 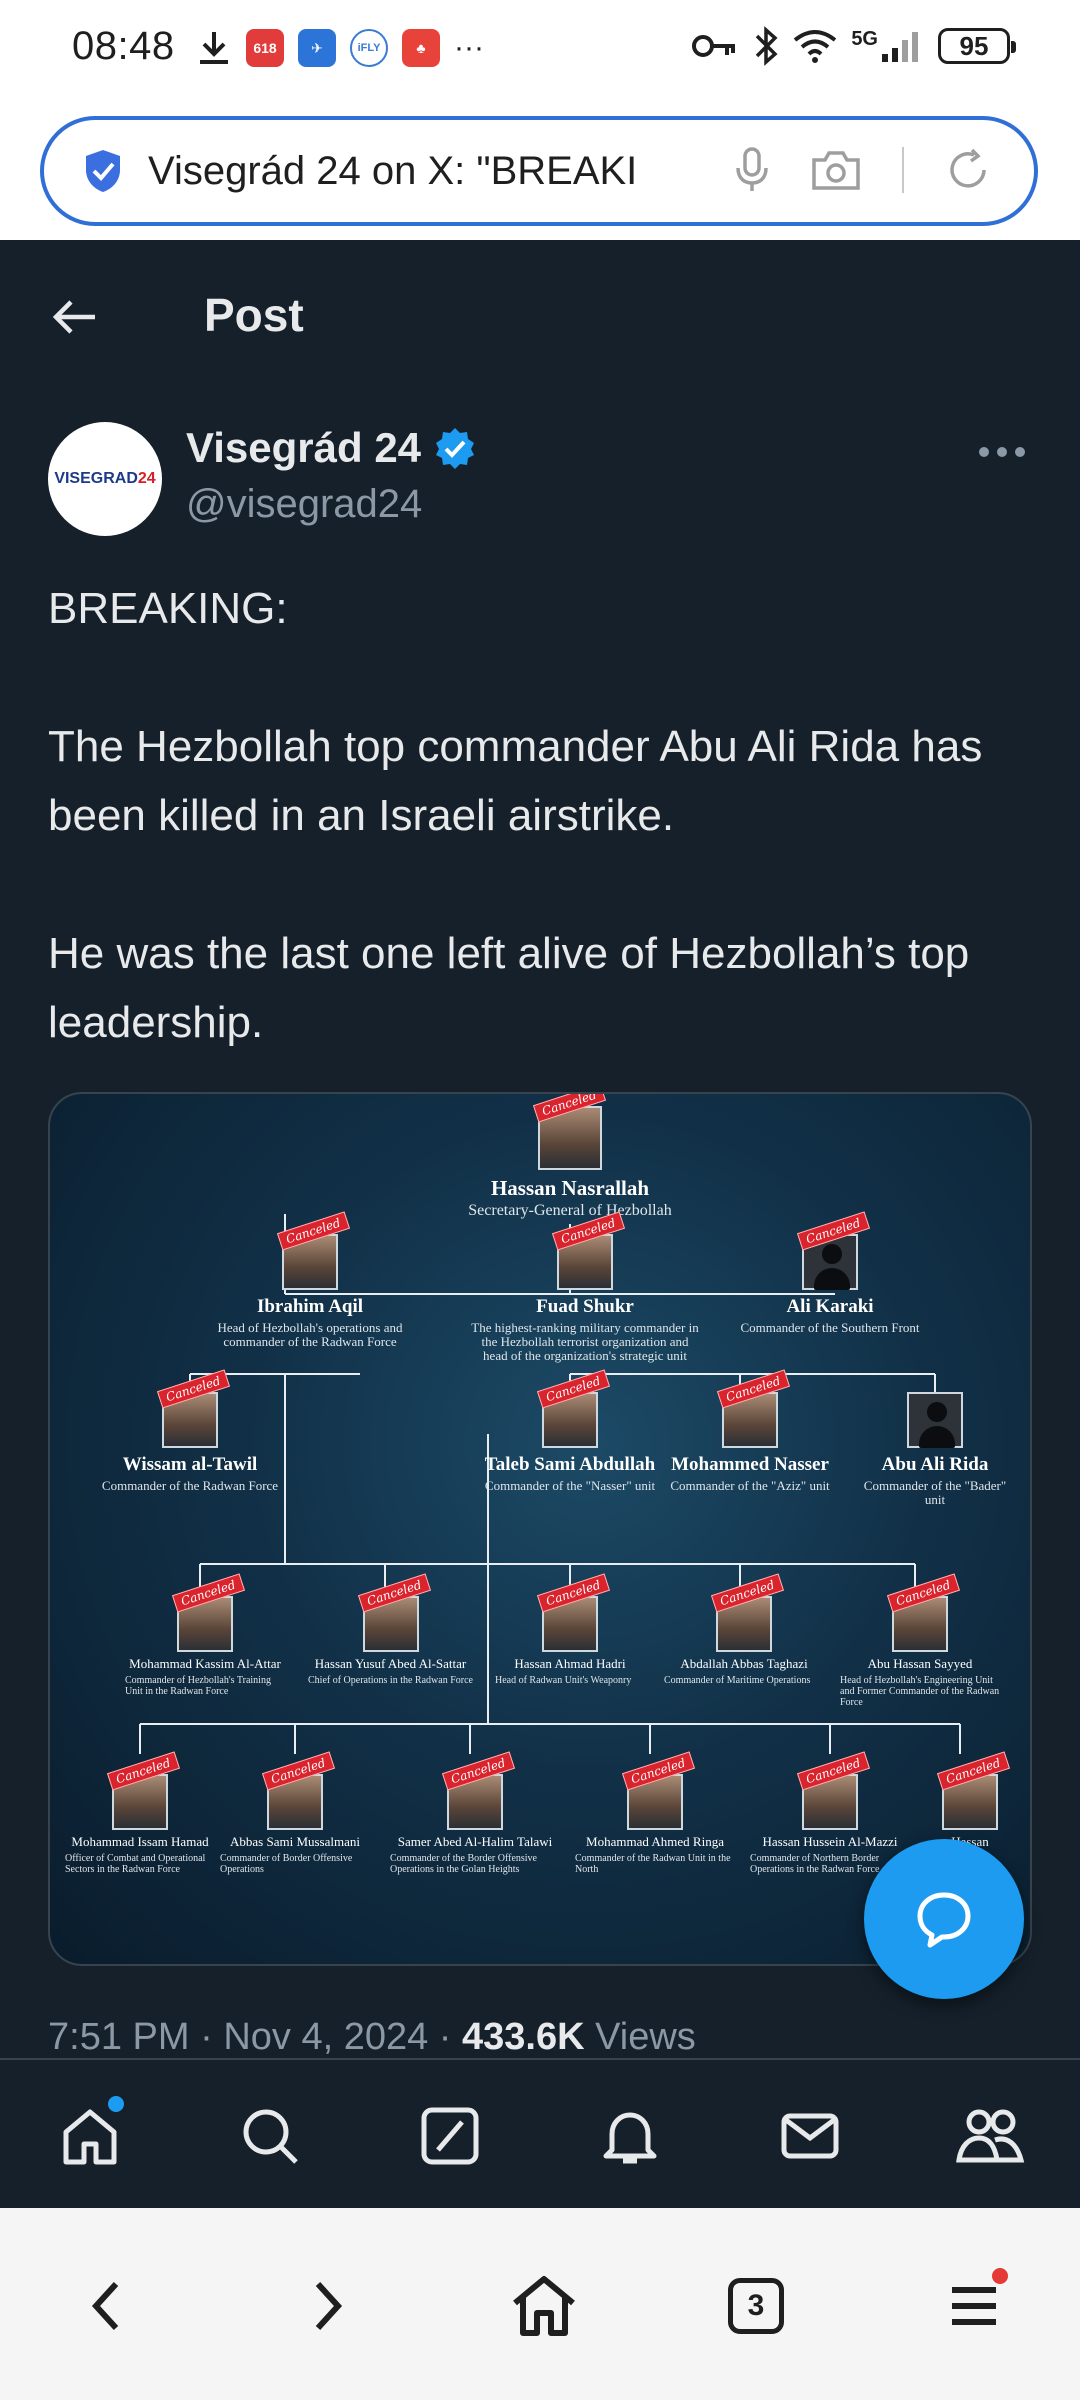 I want to click on camera-icon, so click(x=836, y=170).